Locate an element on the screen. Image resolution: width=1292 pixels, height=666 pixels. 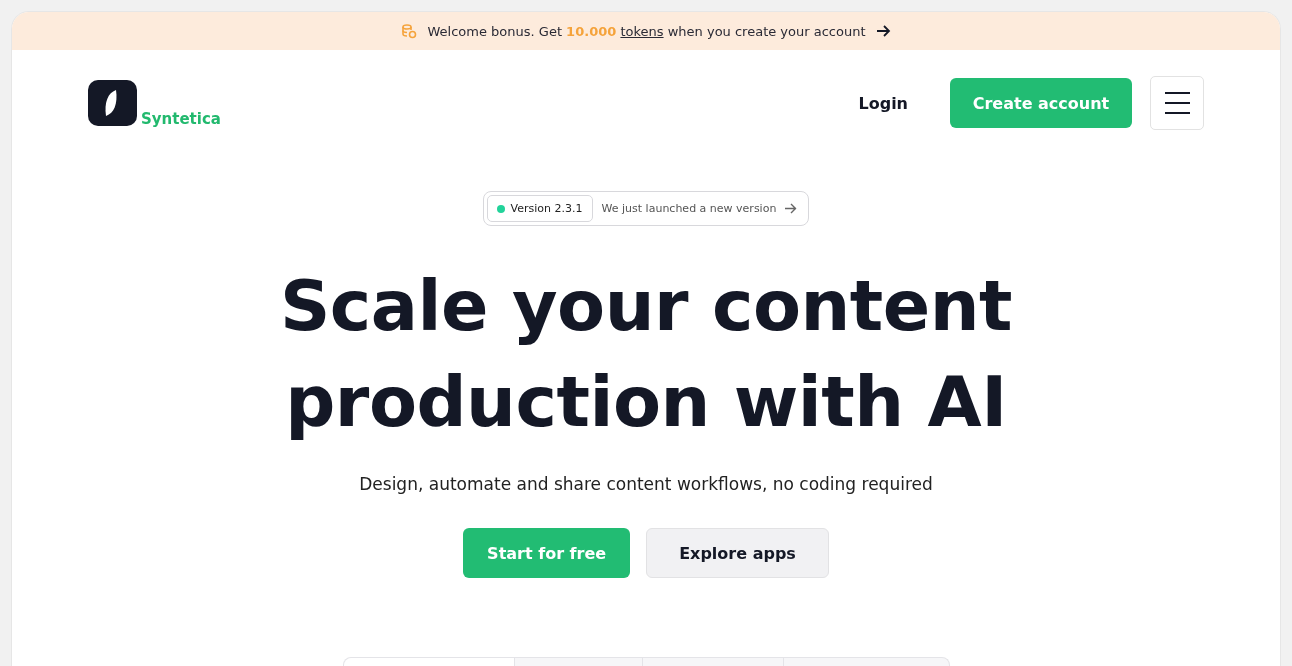
announcement-badge: Version 2.3.1 We just launched a new version is located at coordinates (646, 208).